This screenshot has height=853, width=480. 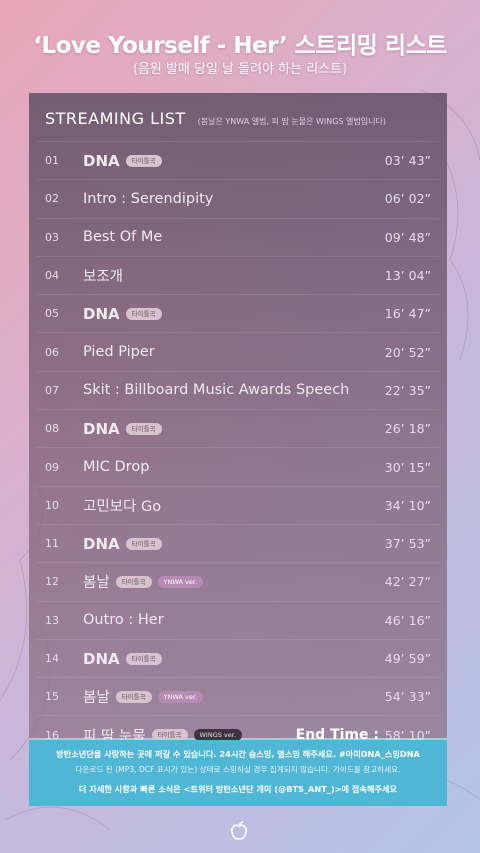 What do you see at coordinates (238, 466) in the screenshot?
I see `track-row: 09 MIC Drop 30’ 15”` at bounding box center [238, 466].